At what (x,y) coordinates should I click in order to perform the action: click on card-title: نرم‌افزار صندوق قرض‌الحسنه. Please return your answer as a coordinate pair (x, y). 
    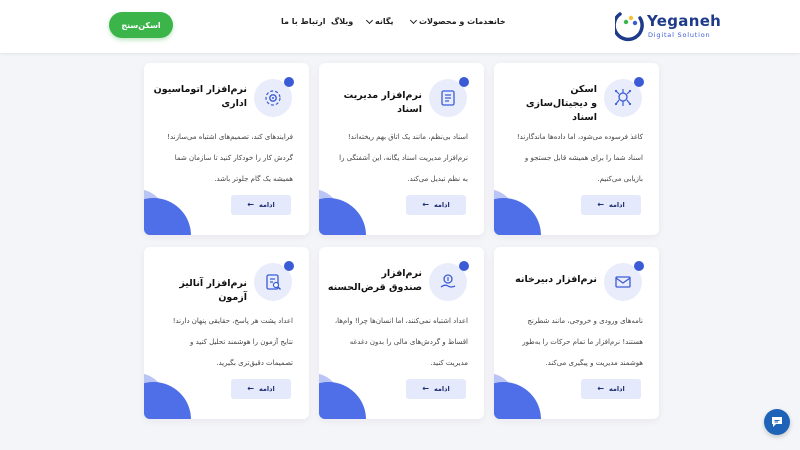
    Looking at the image, I should click on (374, 280).